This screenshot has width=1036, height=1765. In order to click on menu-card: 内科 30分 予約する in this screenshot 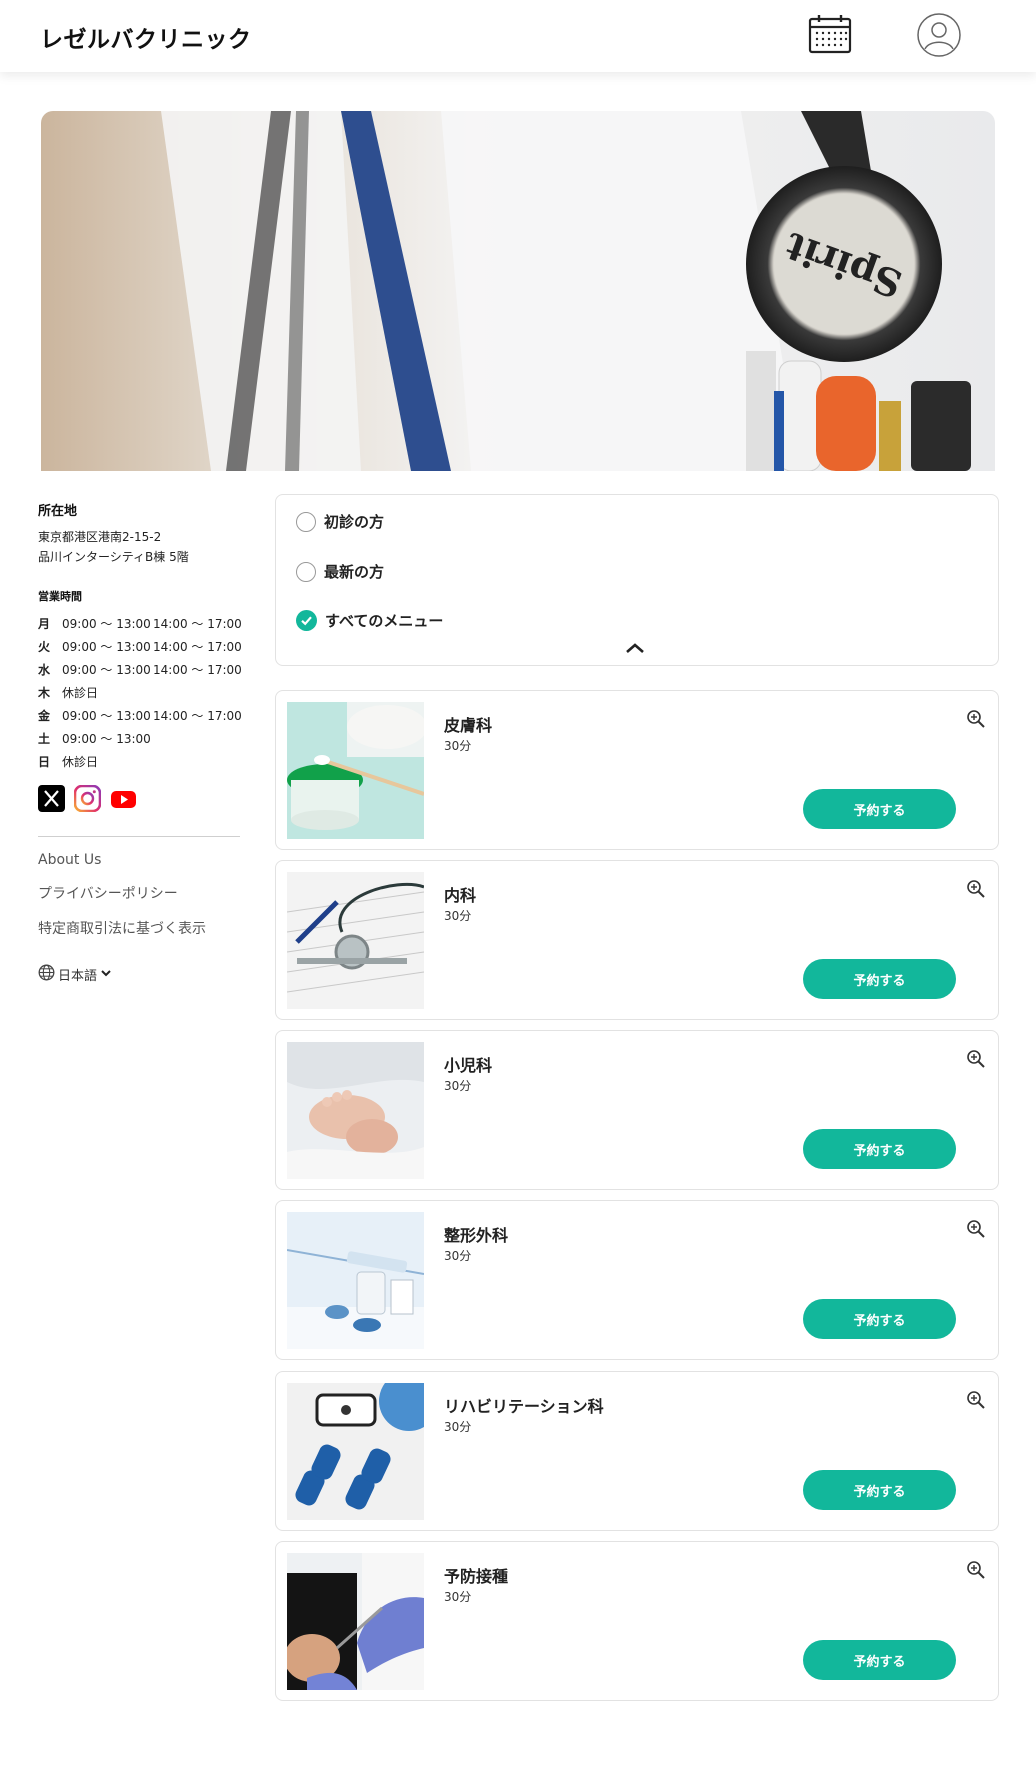, I will do `click(637, 940)`.